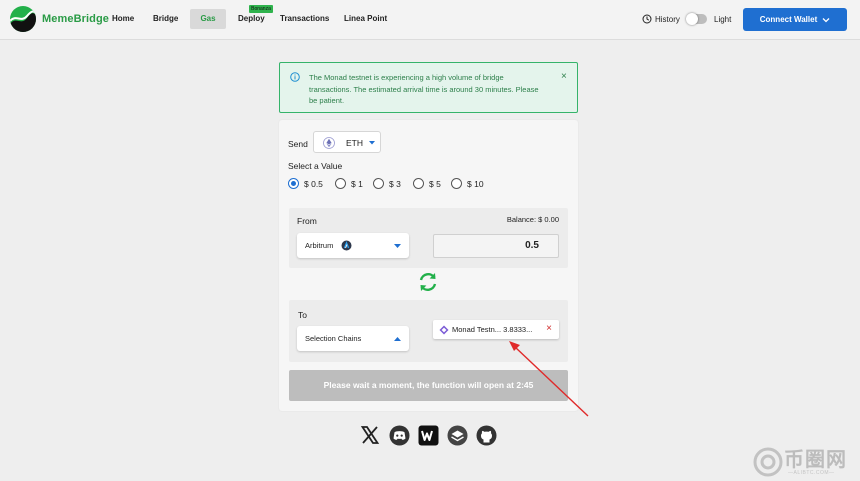  What do you see at coordinates (486, 435) in the screenshot?
I see `github-icon` at bounding box center [486, 435].